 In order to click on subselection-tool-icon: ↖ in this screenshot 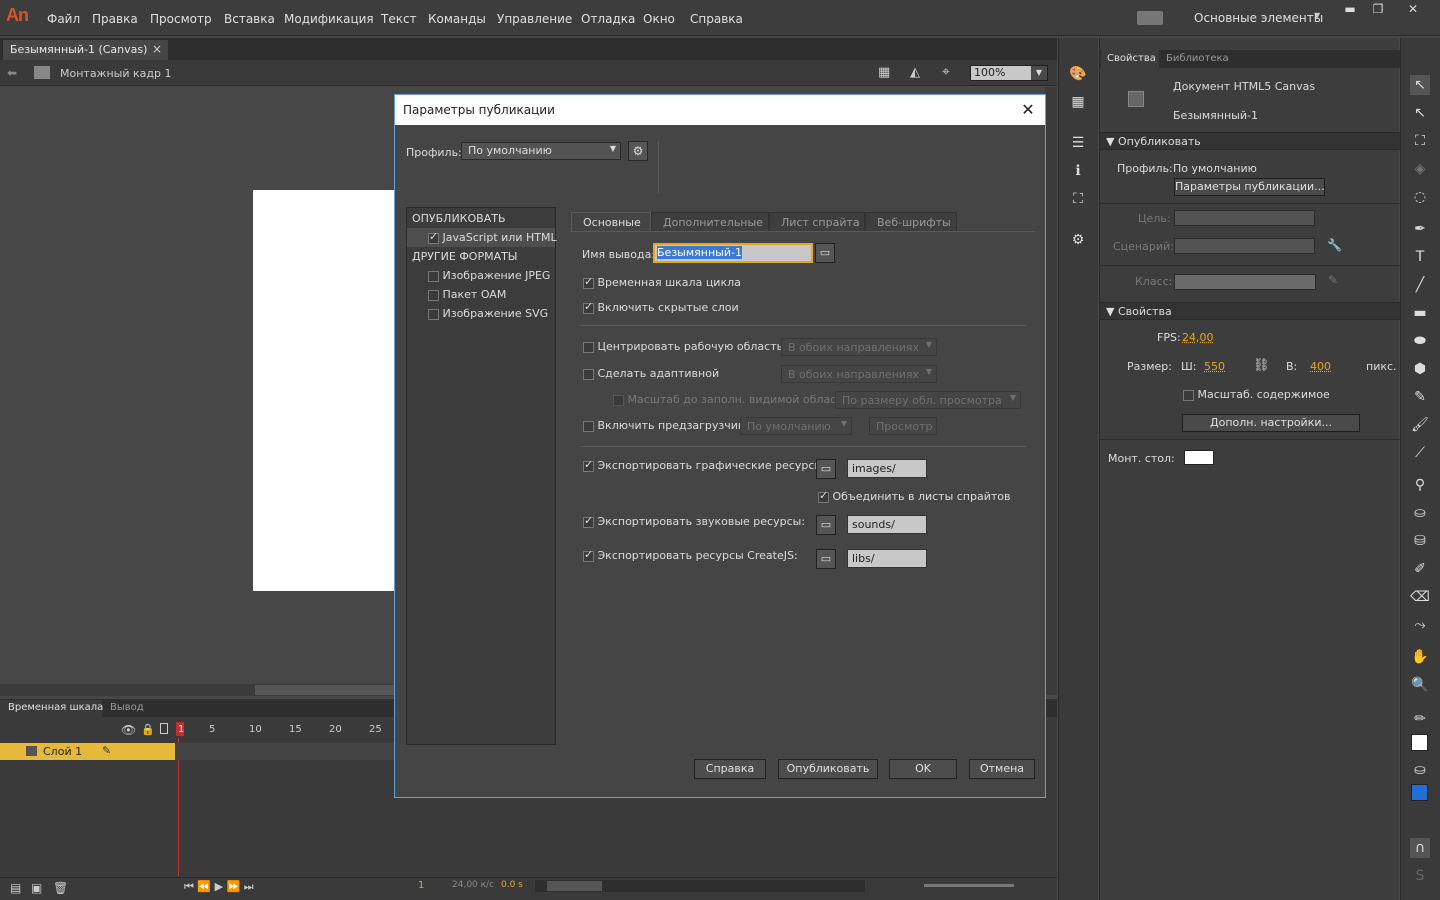, I will do `click(1420, 113)`.